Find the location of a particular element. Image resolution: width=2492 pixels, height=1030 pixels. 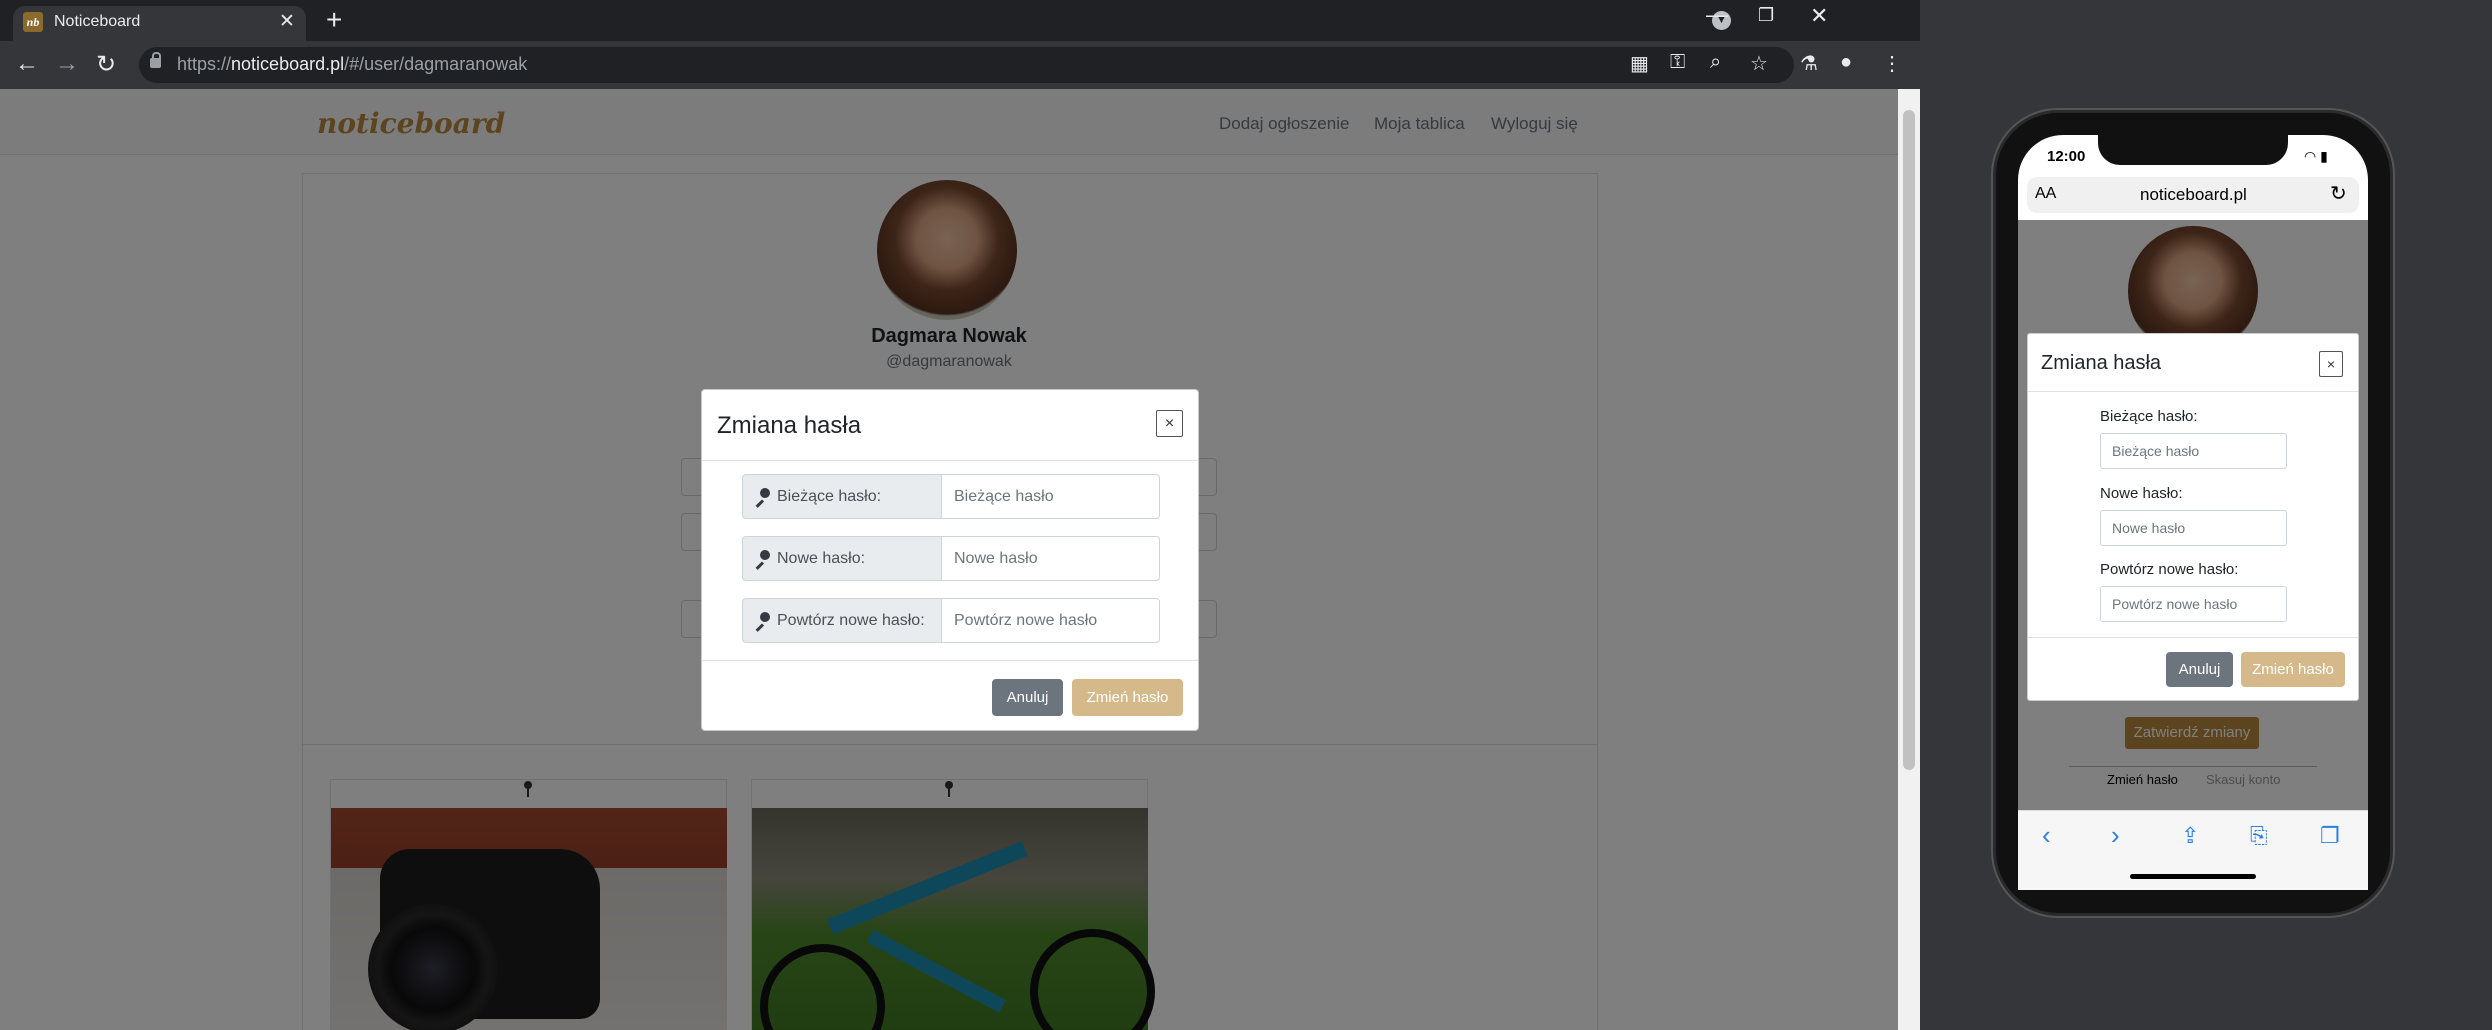

lock-icon is located at coordinates (155, 60).